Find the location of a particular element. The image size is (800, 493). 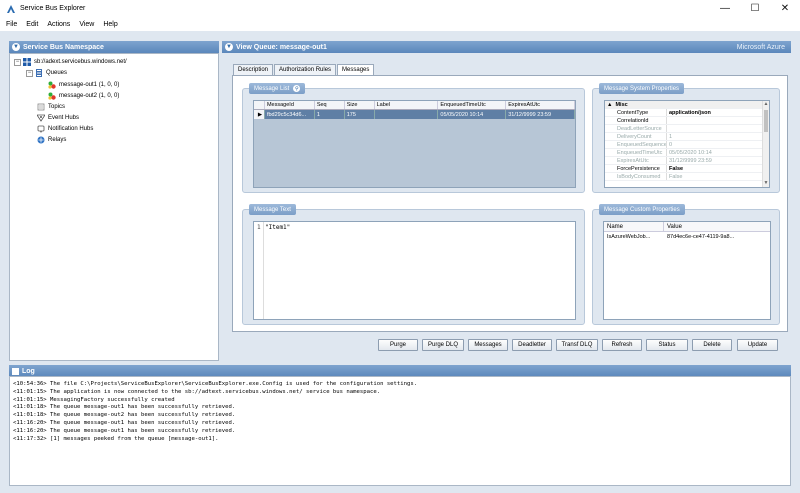

namespace-icon is located at coordinates (27, 62).